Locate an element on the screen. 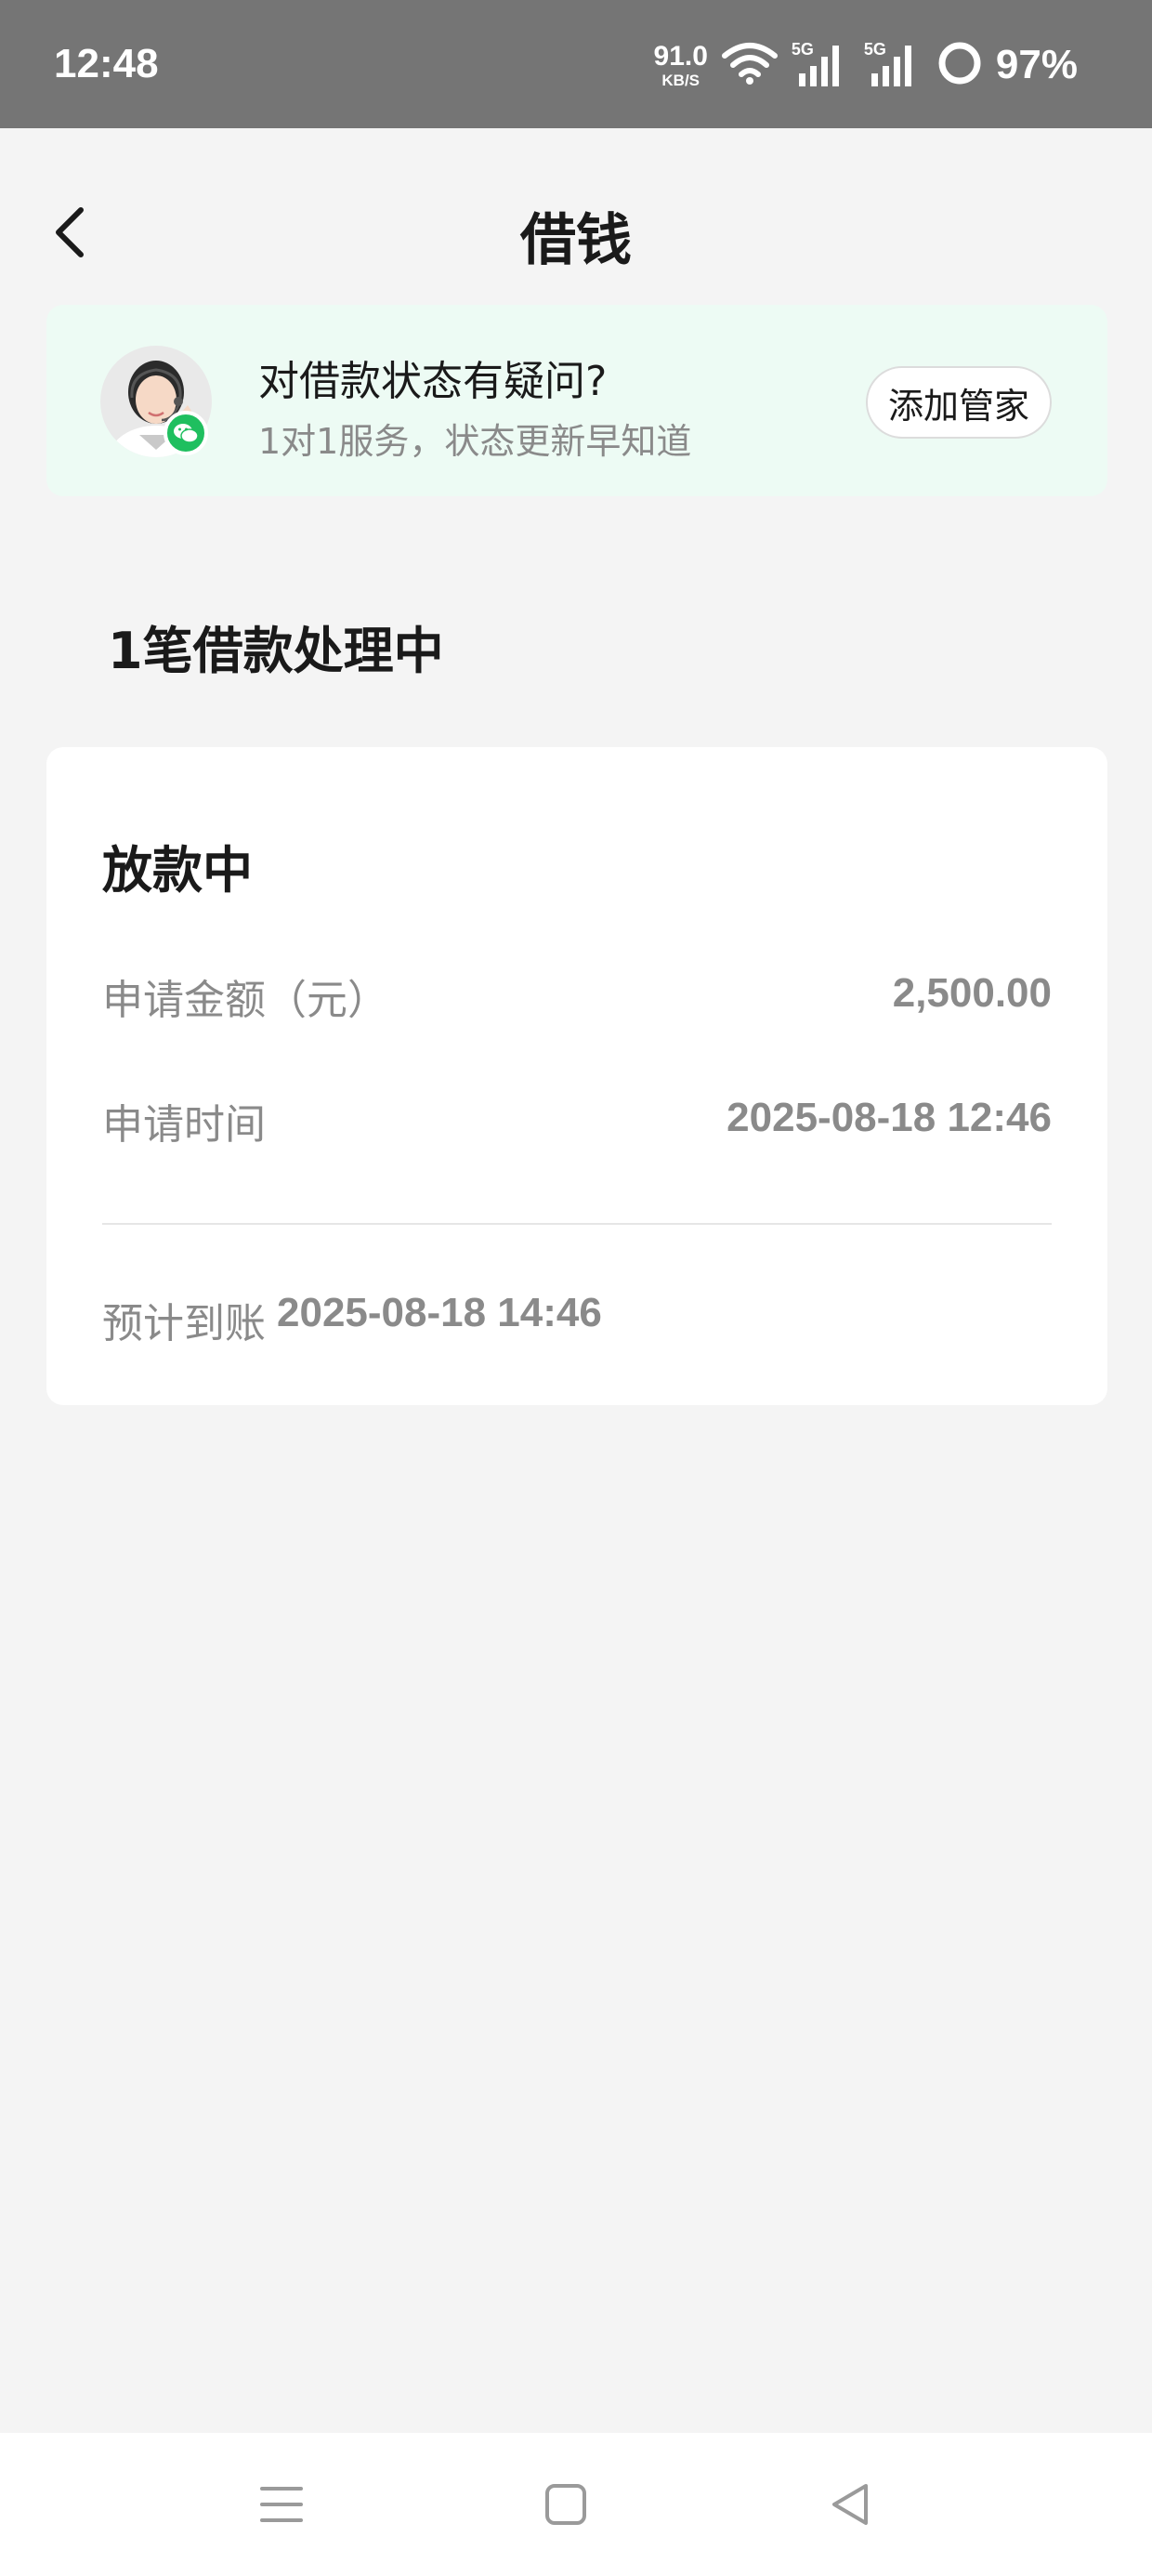 The height and width of the screenshot is (2576, 1152). system-back-button is located at coordinates (850, 2506).